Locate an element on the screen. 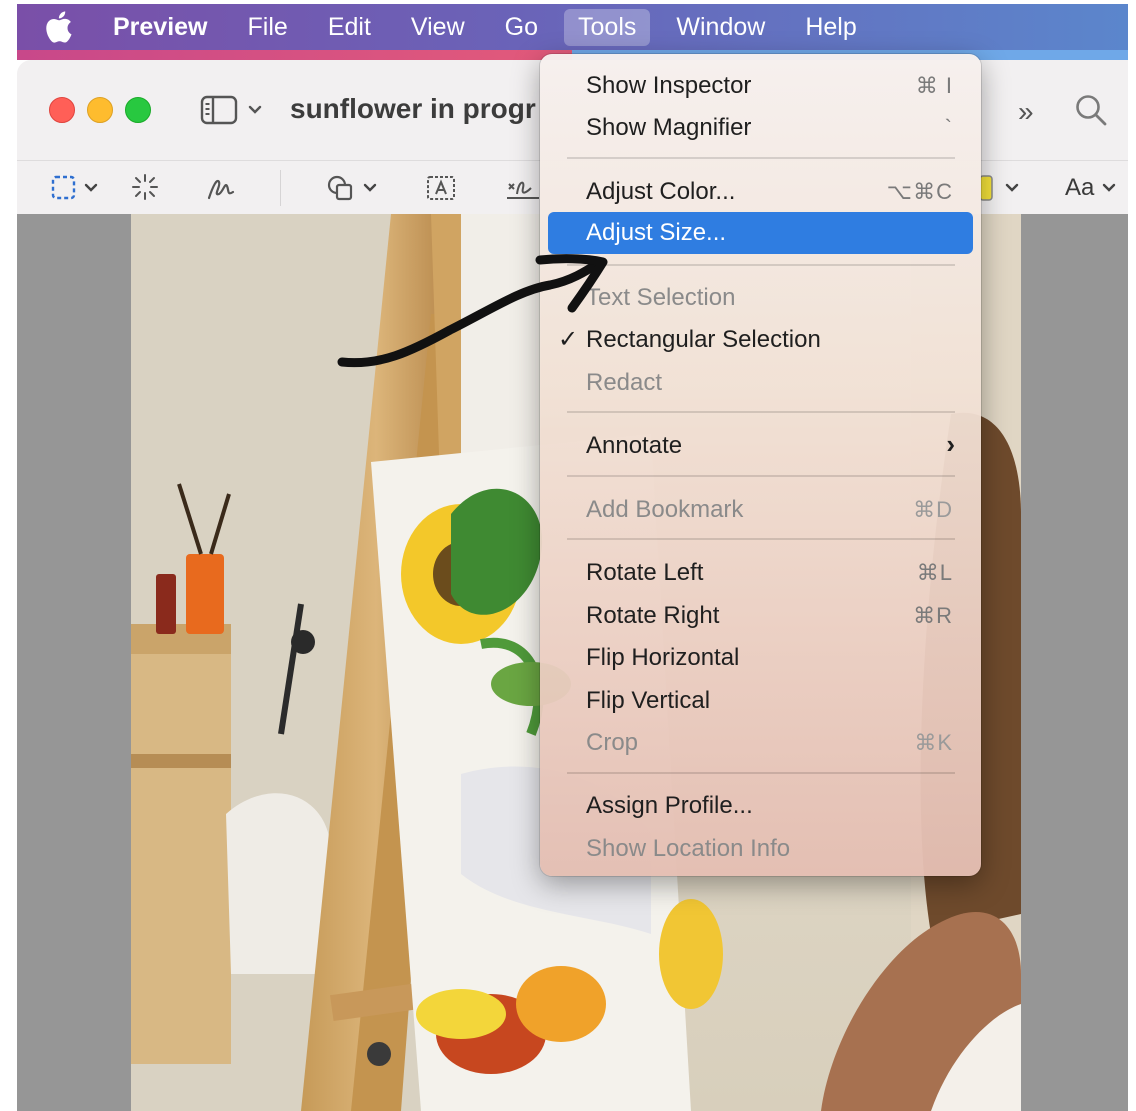 The width and height of the screenshot is (1136, 1111). menu-item-label: Redact is located at coordinates (624, 382).